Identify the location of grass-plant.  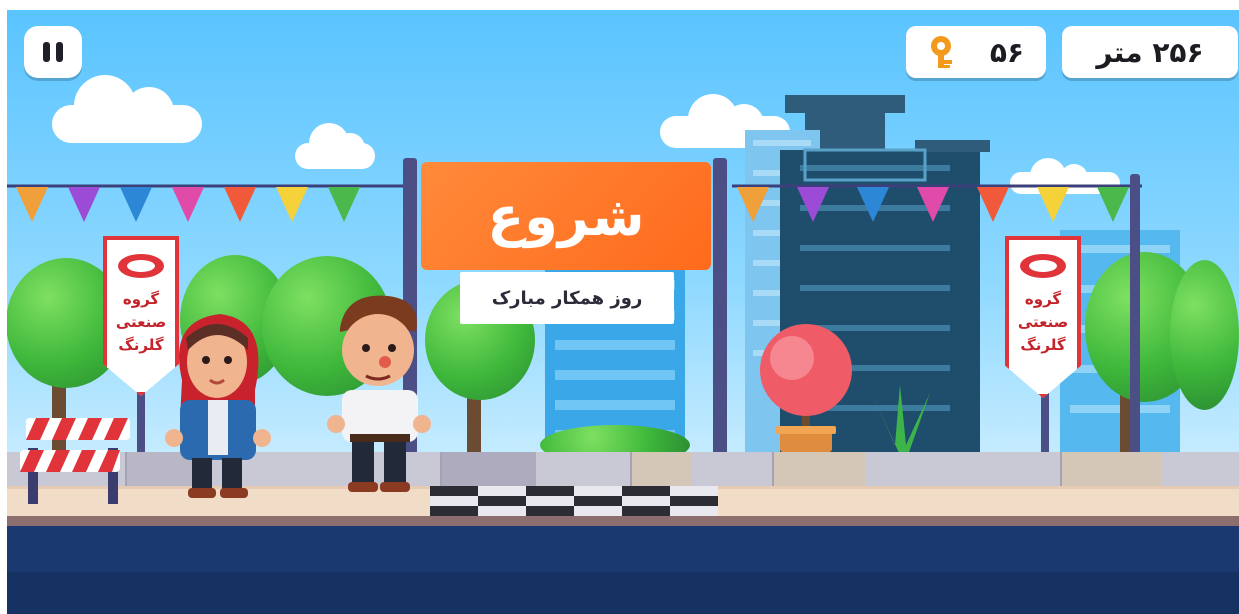
(900, 420).